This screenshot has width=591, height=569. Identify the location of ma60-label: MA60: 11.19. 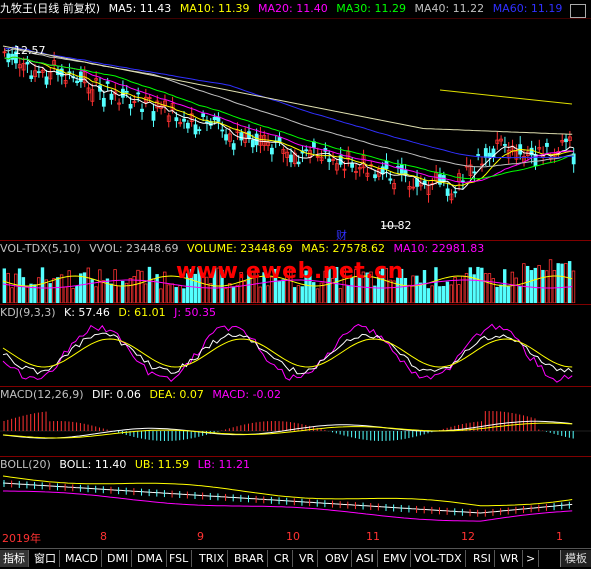
(527, 8).